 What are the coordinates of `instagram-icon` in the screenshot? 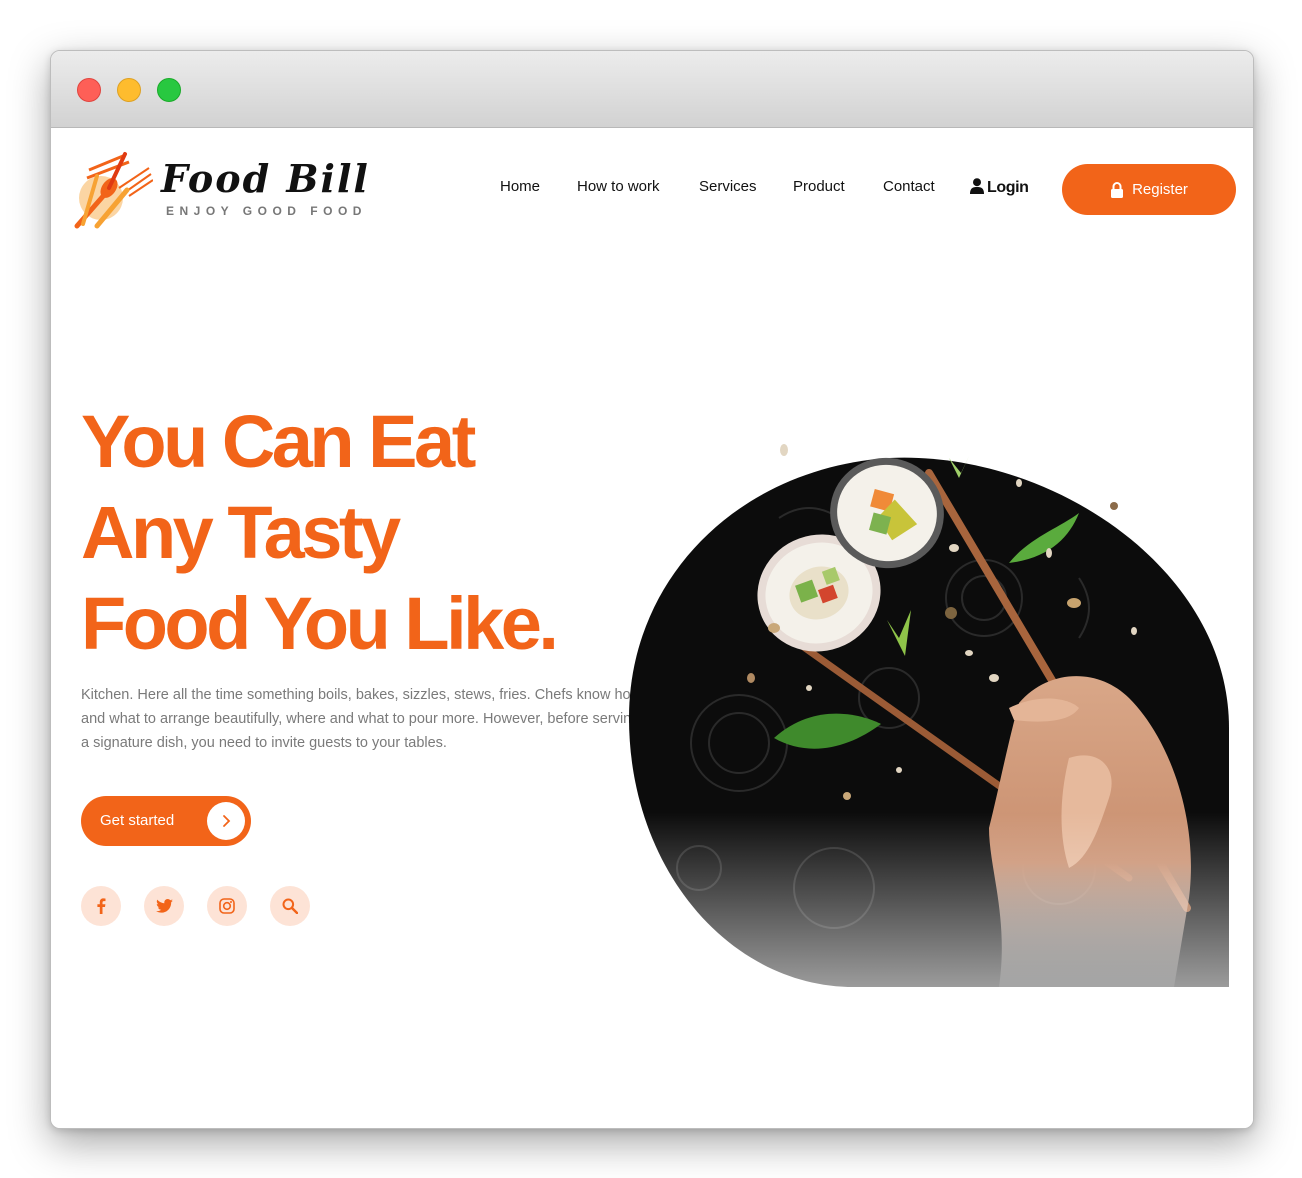 It's located at (227, 906).